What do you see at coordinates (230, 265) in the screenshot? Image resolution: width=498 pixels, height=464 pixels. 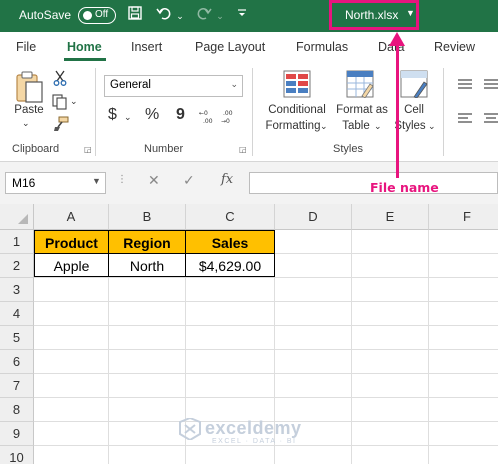 I see `cell-c2: $4,629.00` at bounding box center [230, 265].